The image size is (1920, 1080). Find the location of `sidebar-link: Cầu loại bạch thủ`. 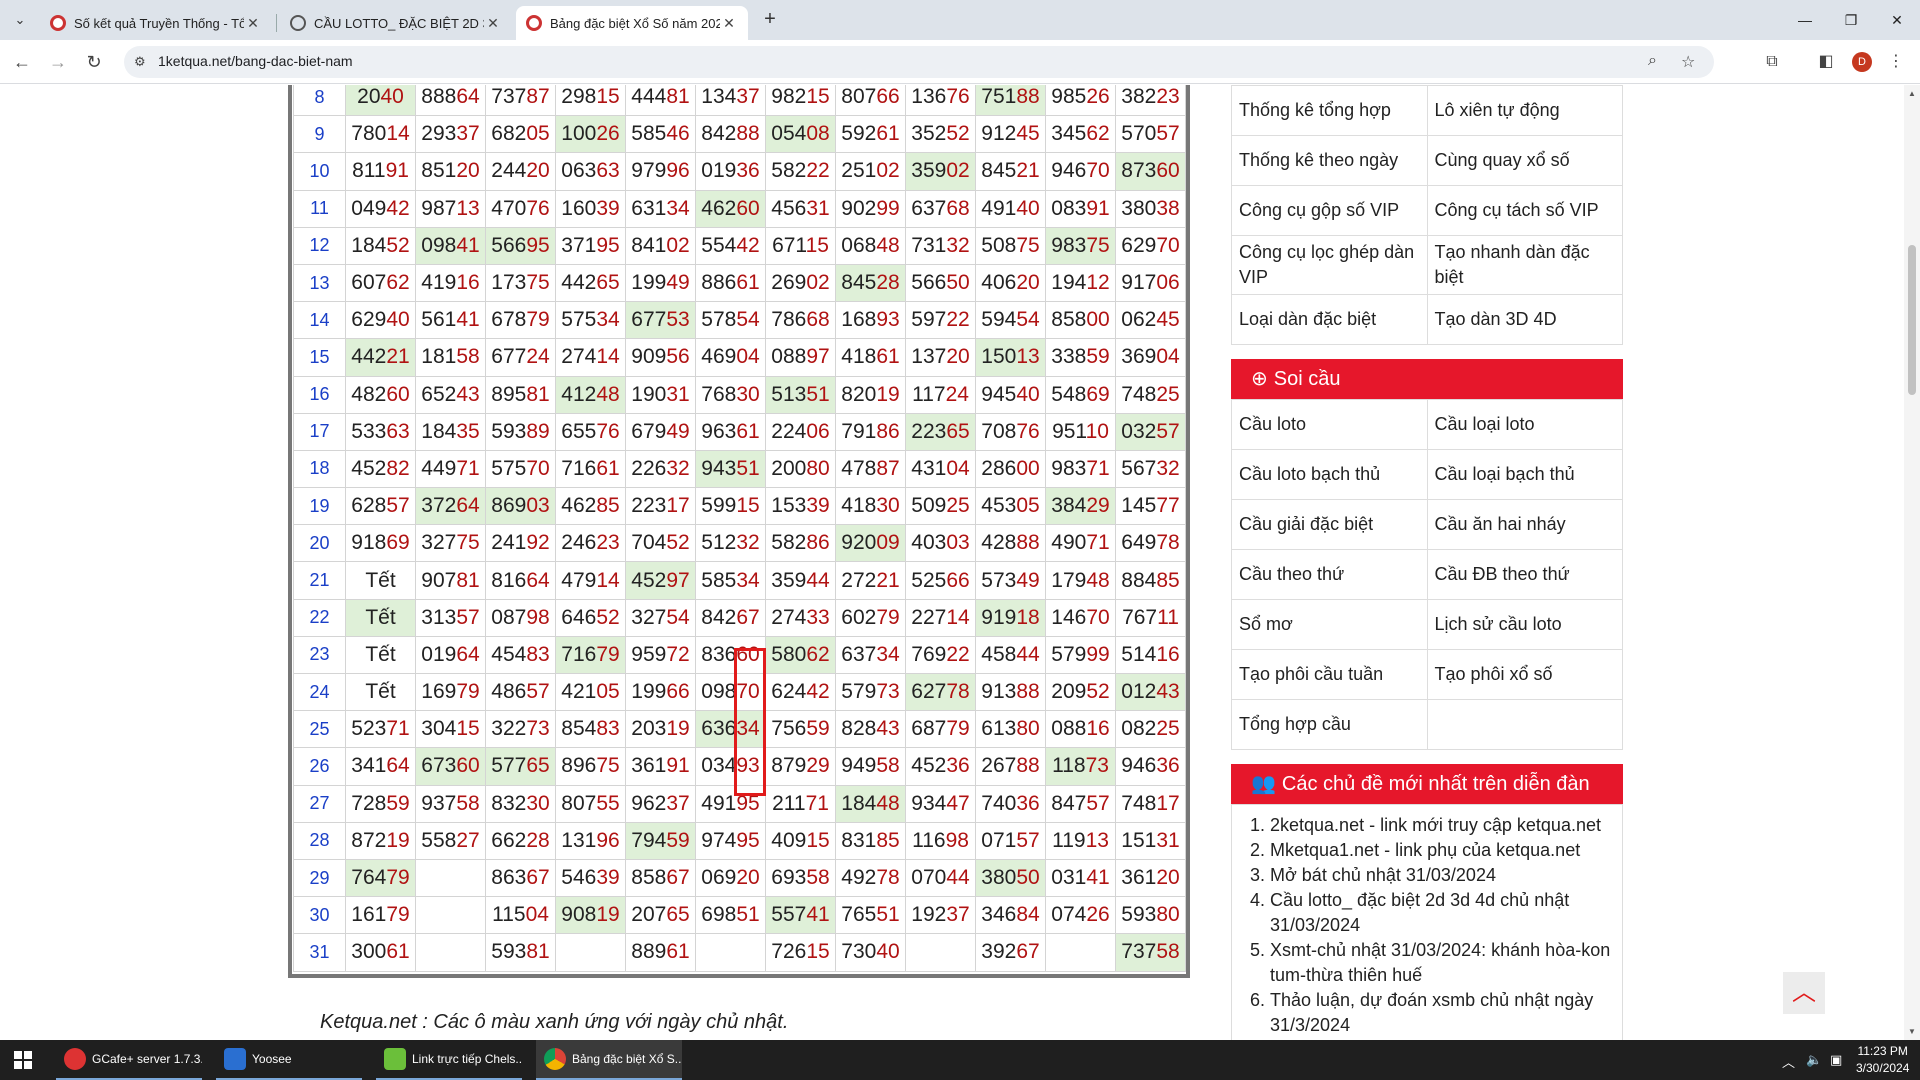

sidebar-link: Cầu loại bạch thủ is located at coordinates (1524, 474).